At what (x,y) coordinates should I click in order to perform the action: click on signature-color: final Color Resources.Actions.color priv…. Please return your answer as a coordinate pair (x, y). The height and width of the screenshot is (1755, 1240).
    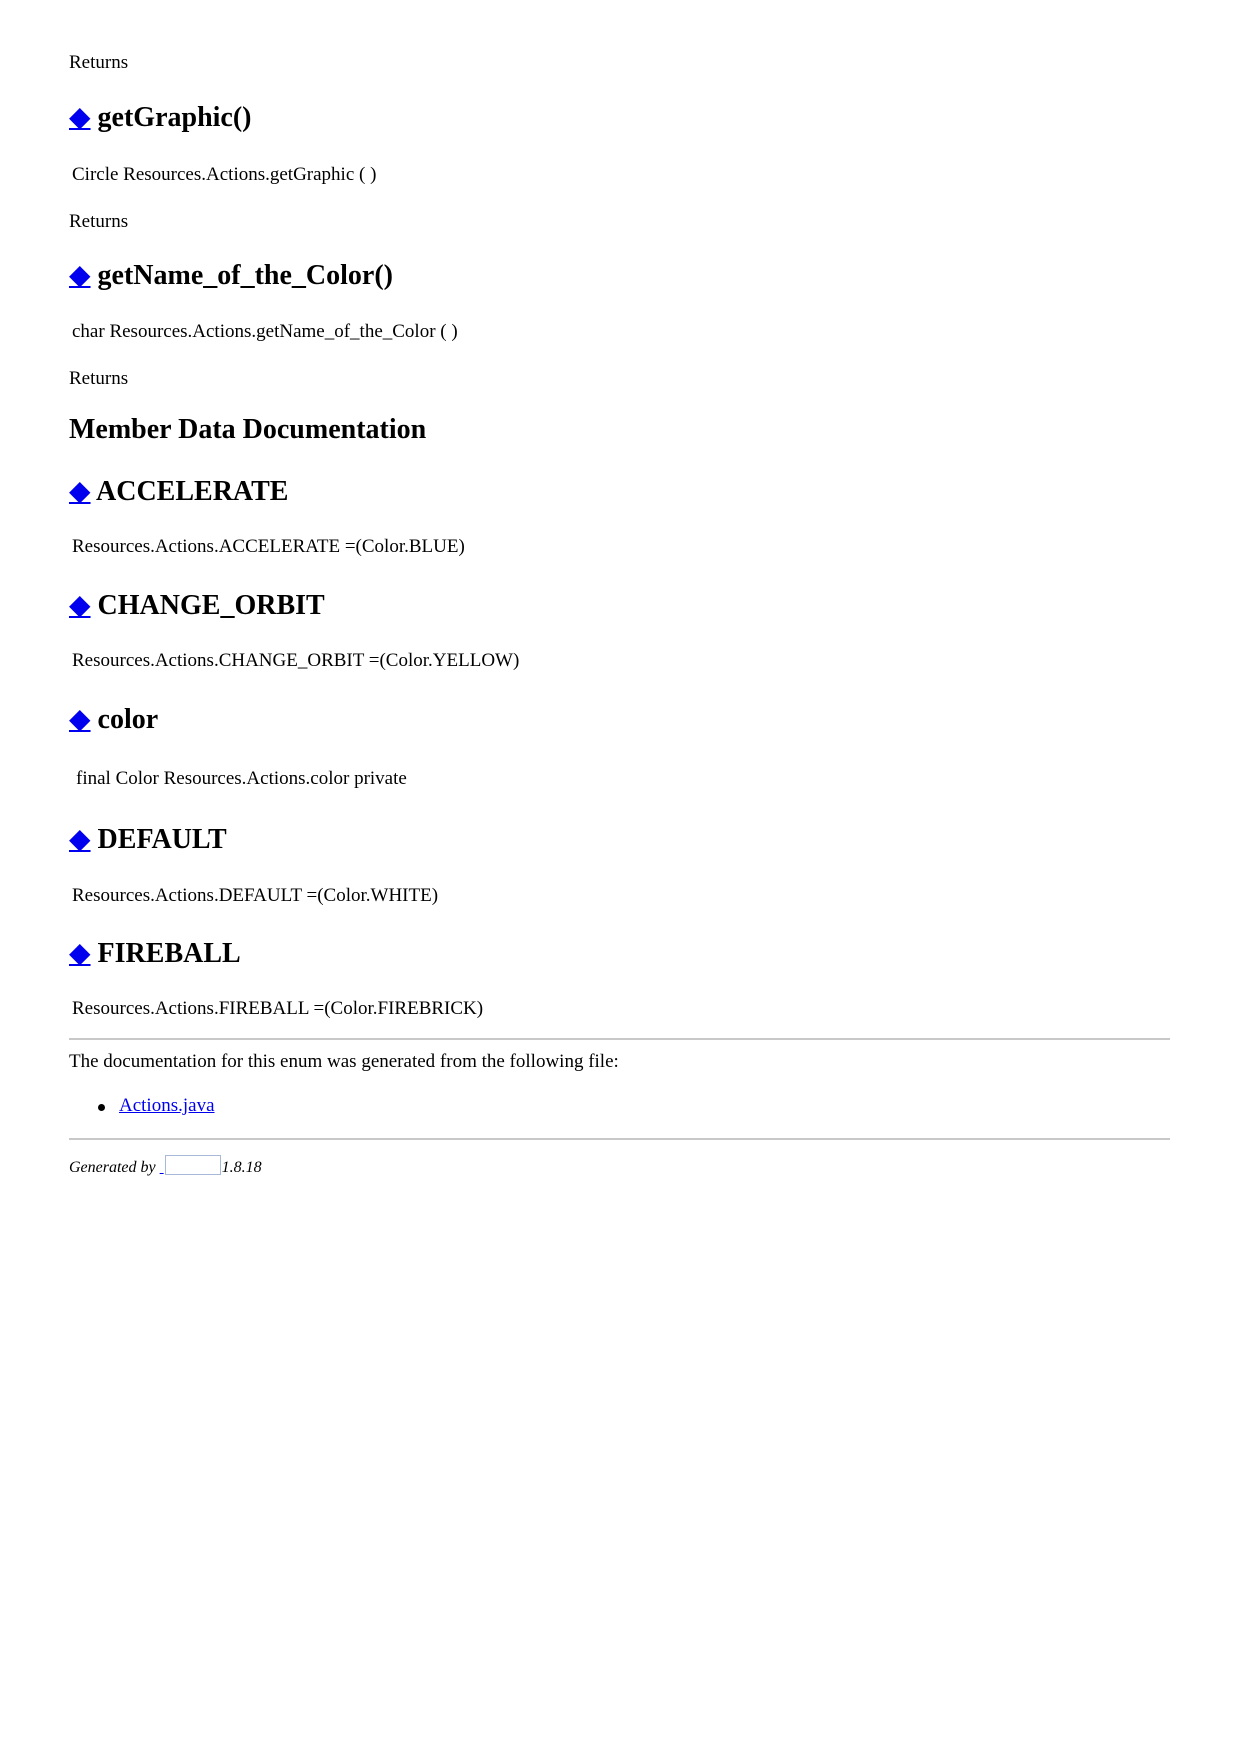
    Looking at the image, I should click on (241, 778).